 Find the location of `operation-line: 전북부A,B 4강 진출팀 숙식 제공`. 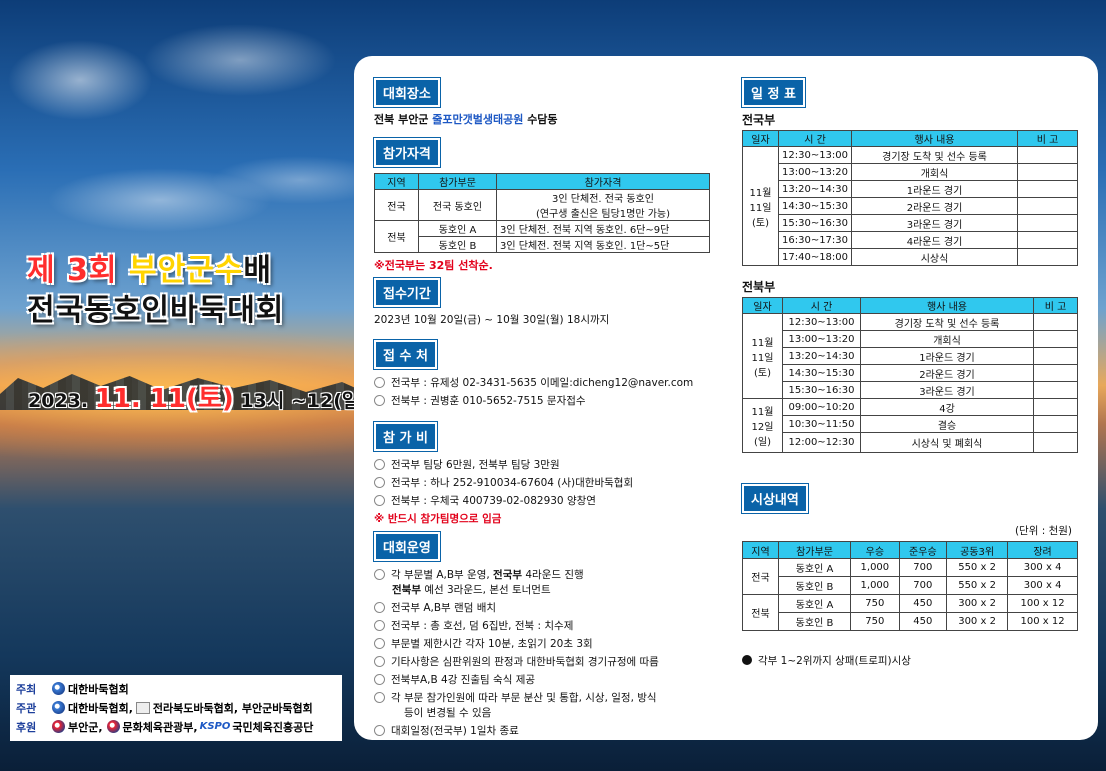

operation-line: 전북부A,B 4강 진출팀 숙식 제공 is located at coordinates (463, 680).